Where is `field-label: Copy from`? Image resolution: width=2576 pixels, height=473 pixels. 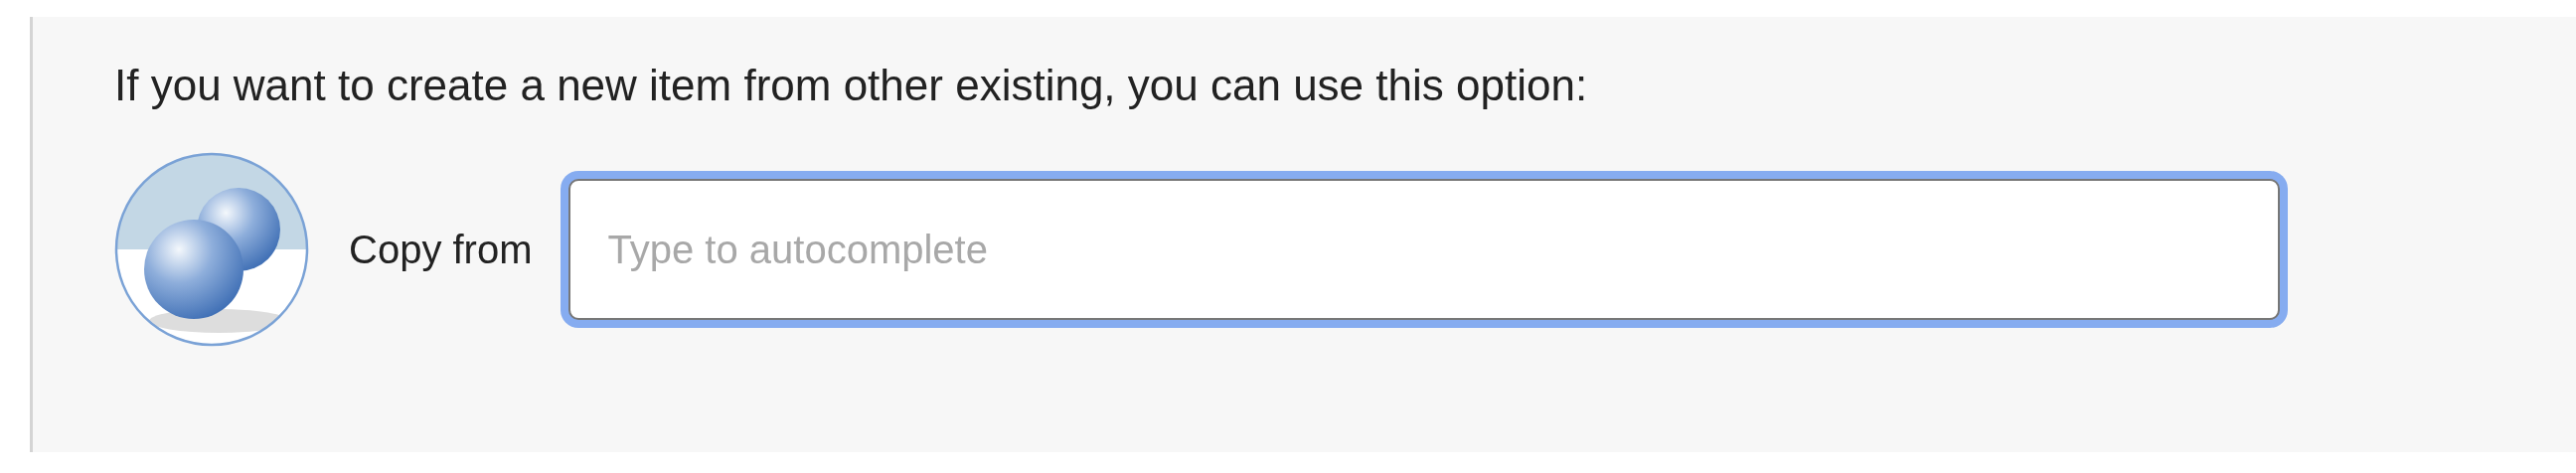 field-label: Copy from is located at coordinates (441, 250).